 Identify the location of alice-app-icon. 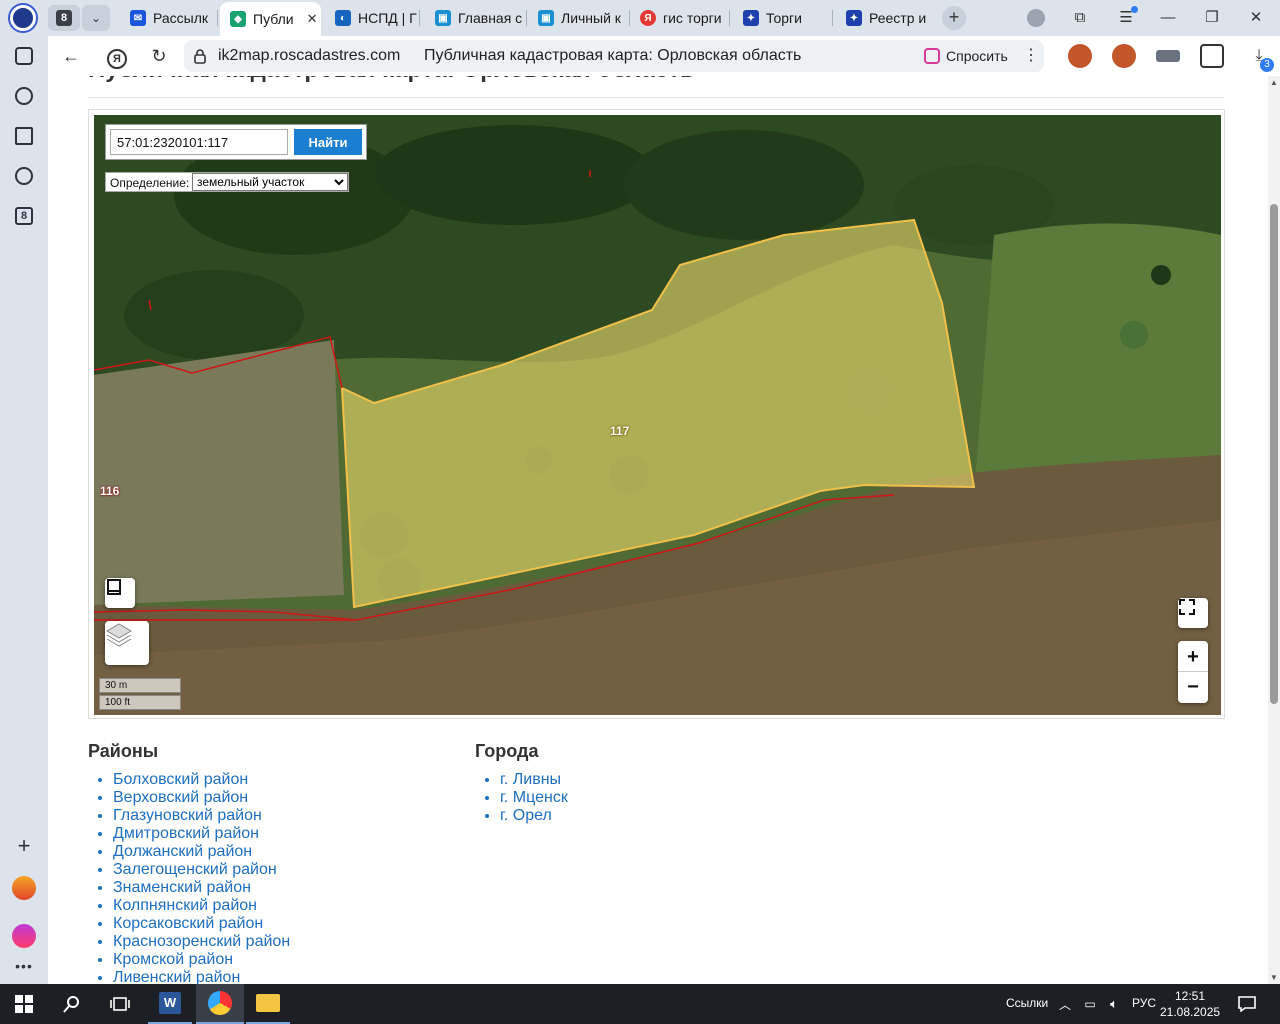
(24, 936).